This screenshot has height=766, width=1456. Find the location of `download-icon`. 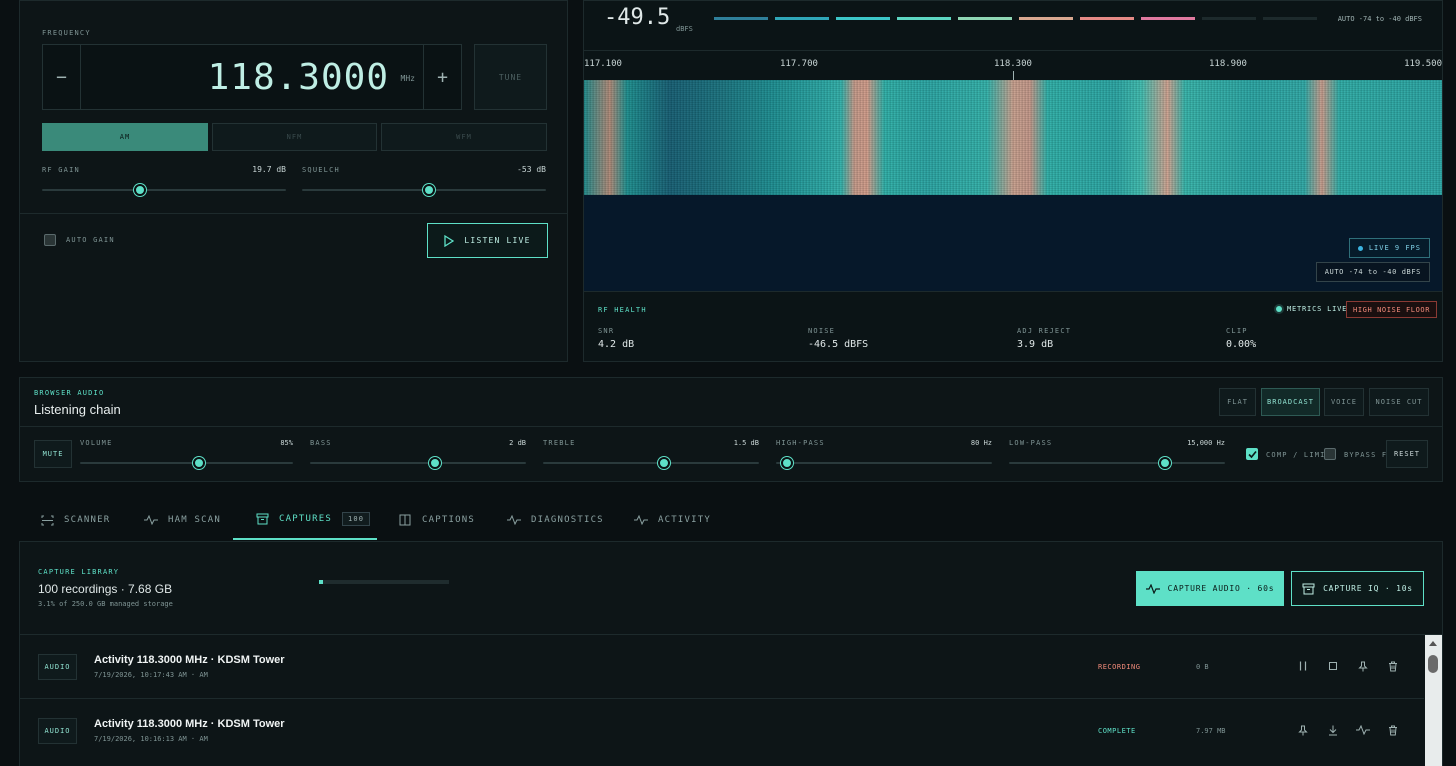

download-icon is located at coordinates (1333, 730).